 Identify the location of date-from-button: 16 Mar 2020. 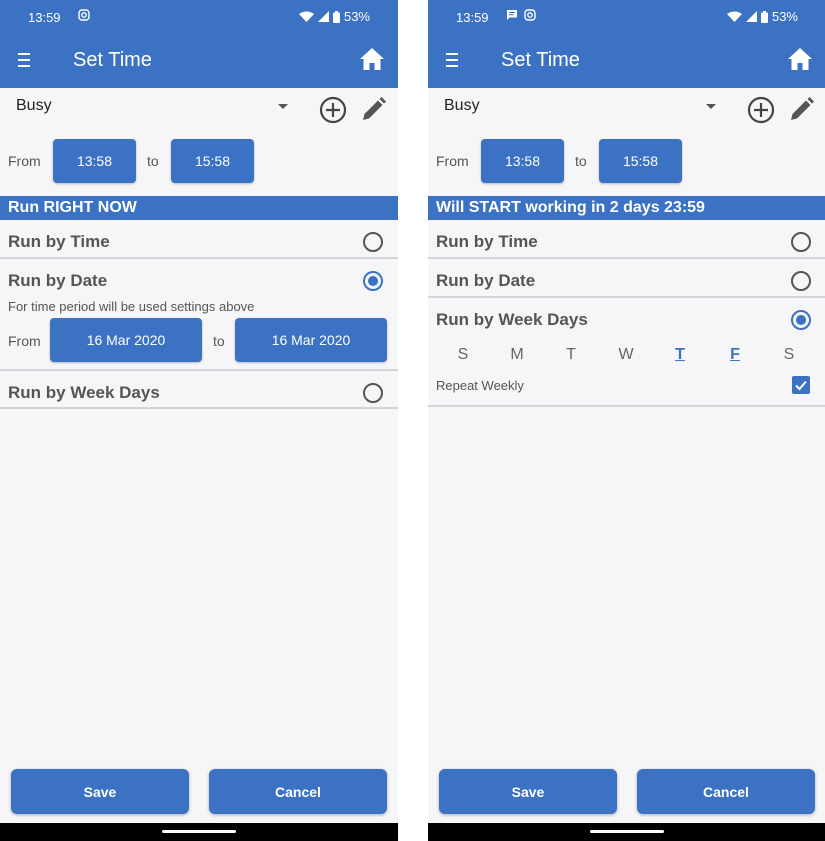
(126, 340).